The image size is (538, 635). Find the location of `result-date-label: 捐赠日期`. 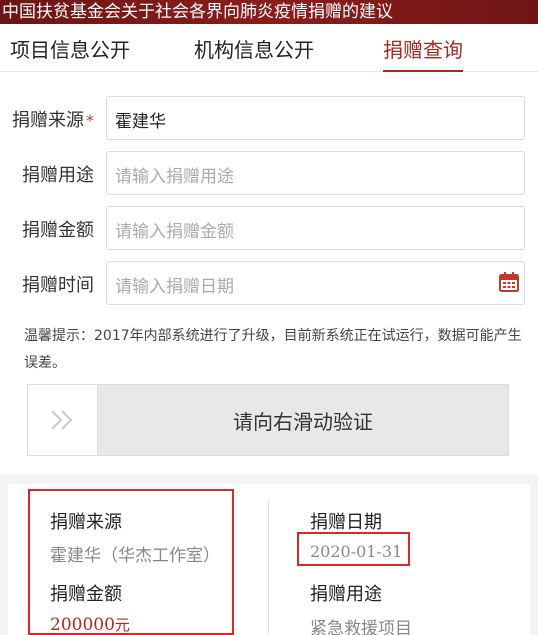

result-date-label: 捐赠日期 is located at coordinates (346, 522).